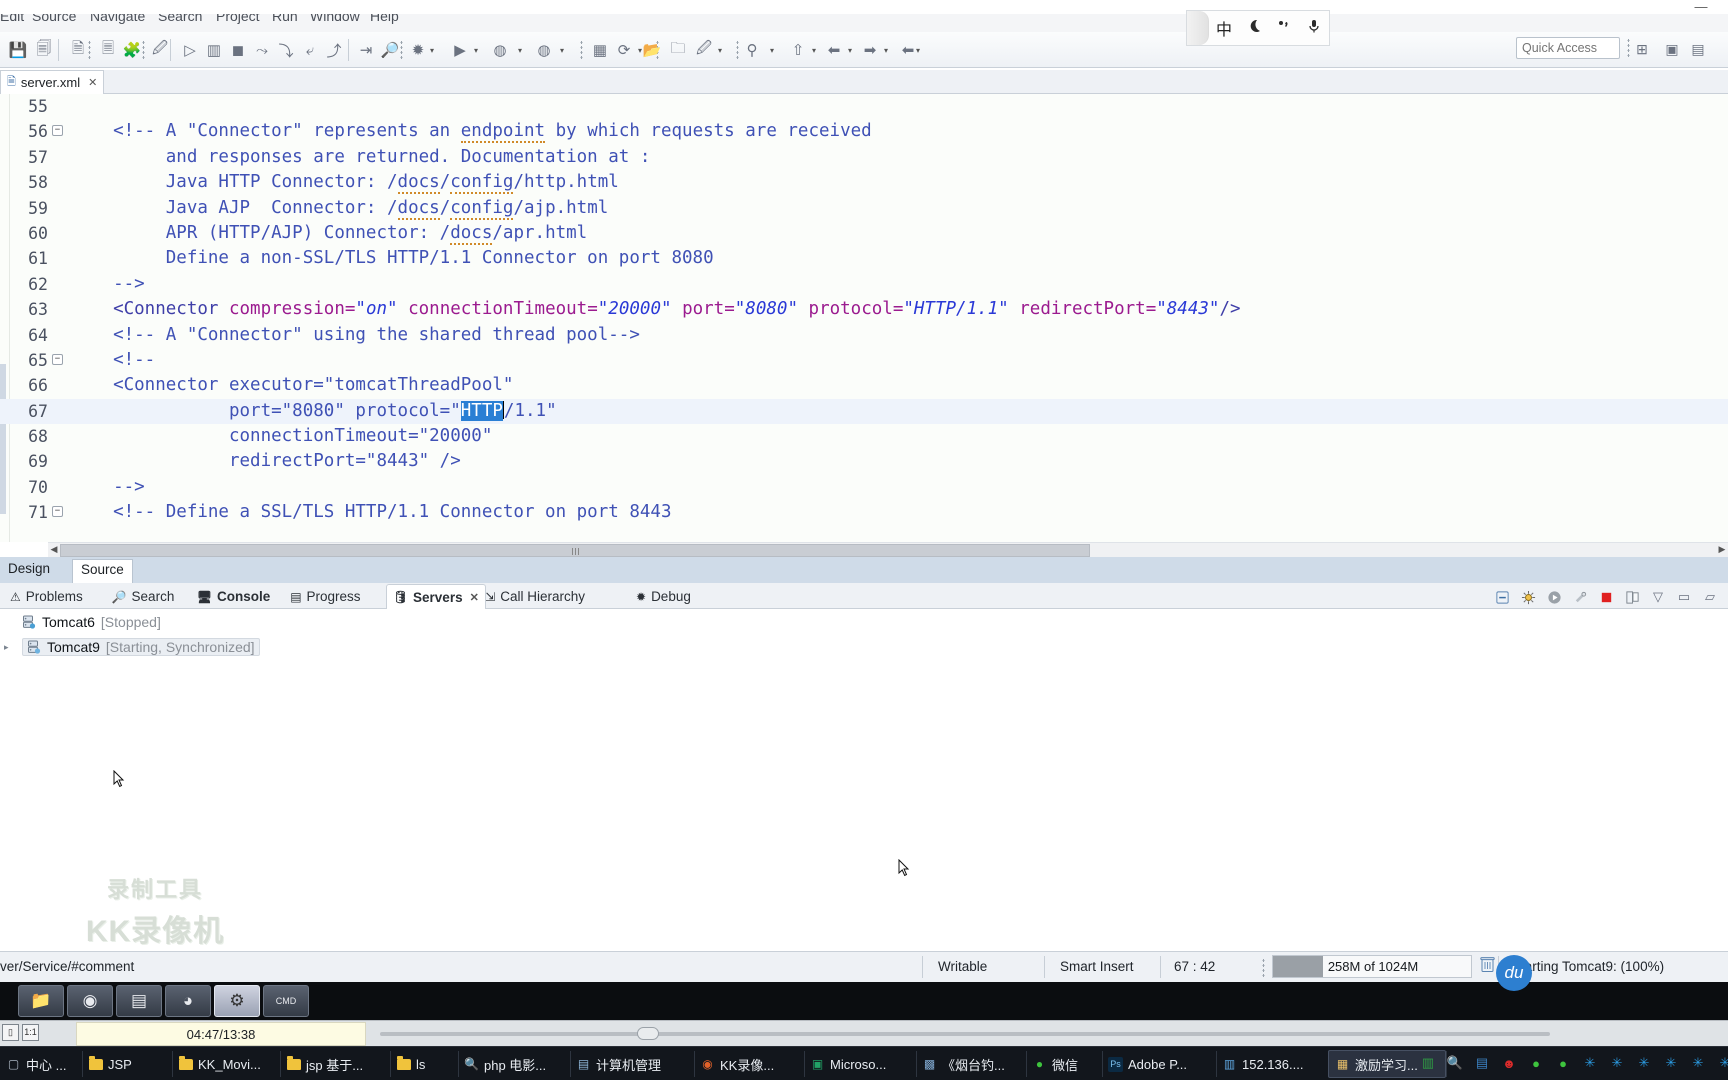 This screenshot has width=1728, height=1080. Describe the element at coordinates (90, 1001) in the screenshot. I see `chrome-icon: ◉` at that location.